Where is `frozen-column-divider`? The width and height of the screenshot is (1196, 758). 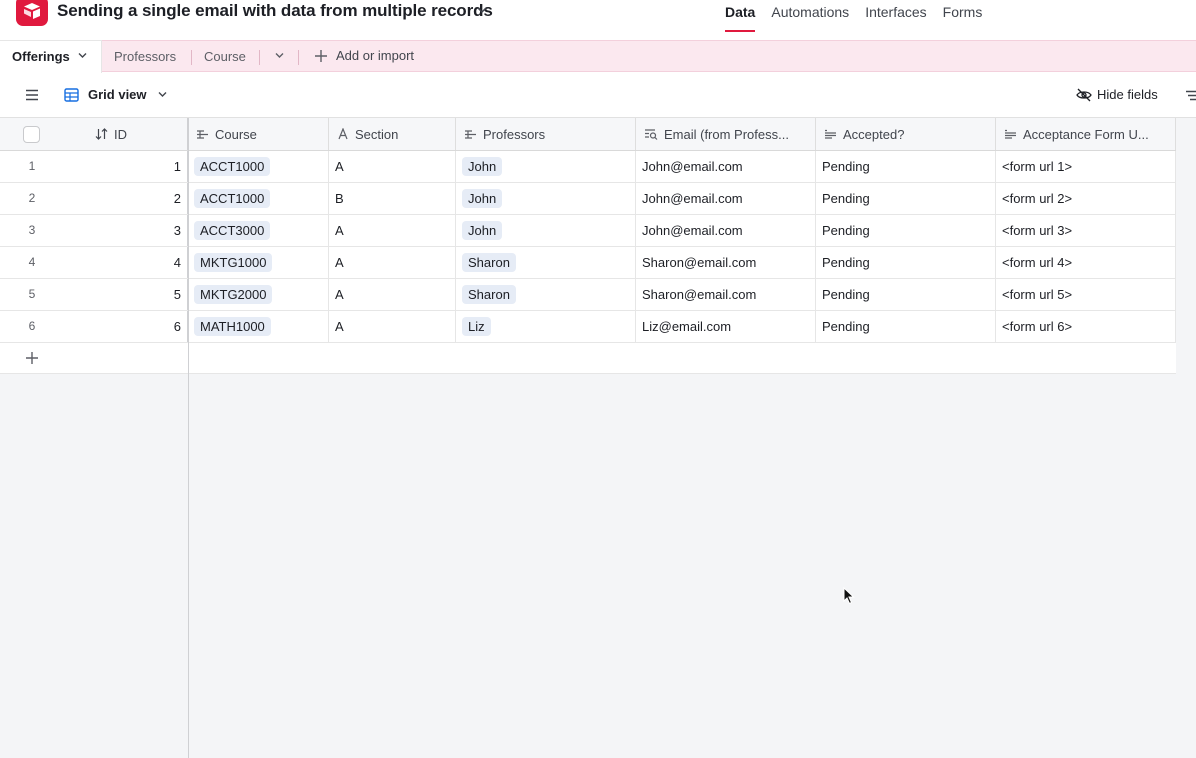
frozen-column-divider is located at coordinates (188, 438).